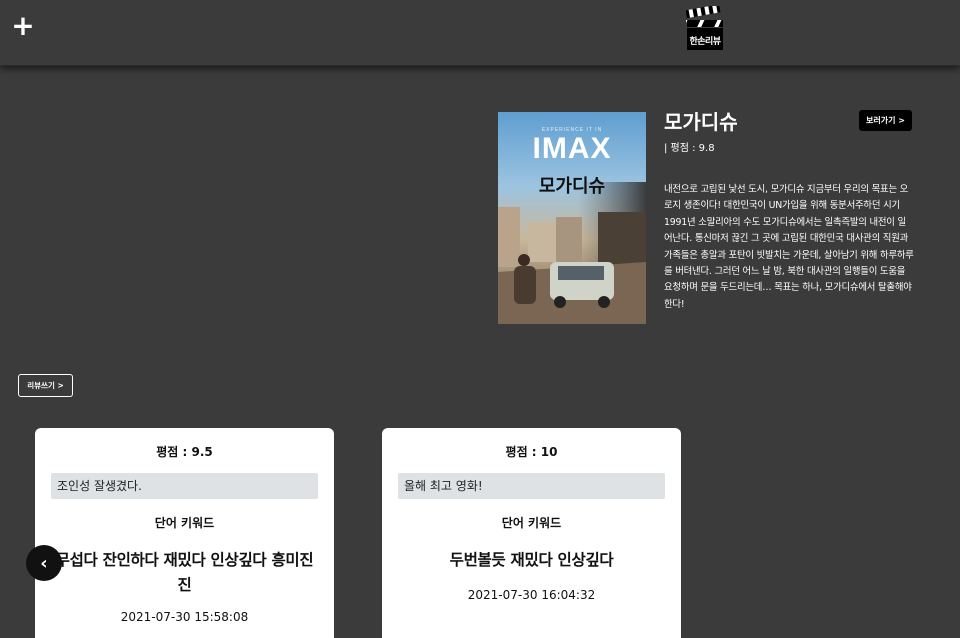  I want to click on logo-text: 한손리뷰, so click(705, 42).